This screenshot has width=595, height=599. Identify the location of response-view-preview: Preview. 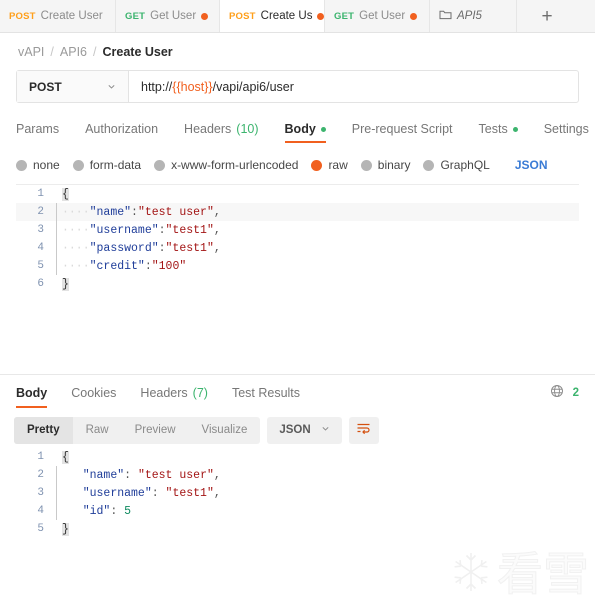
(155, 430).